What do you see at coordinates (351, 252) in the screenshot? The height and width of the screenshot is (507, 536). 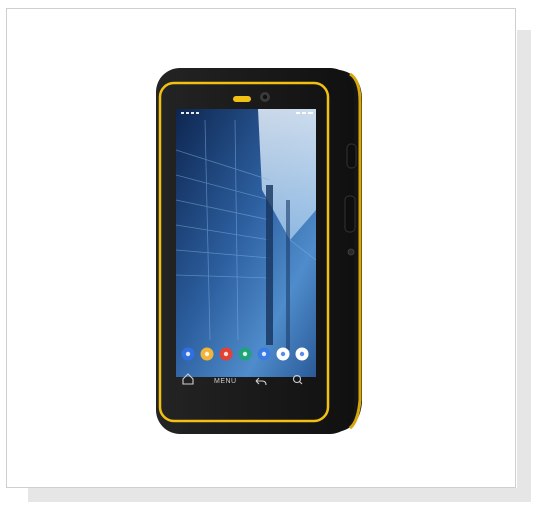 I see `side-port` at bounding box center [351, 252].